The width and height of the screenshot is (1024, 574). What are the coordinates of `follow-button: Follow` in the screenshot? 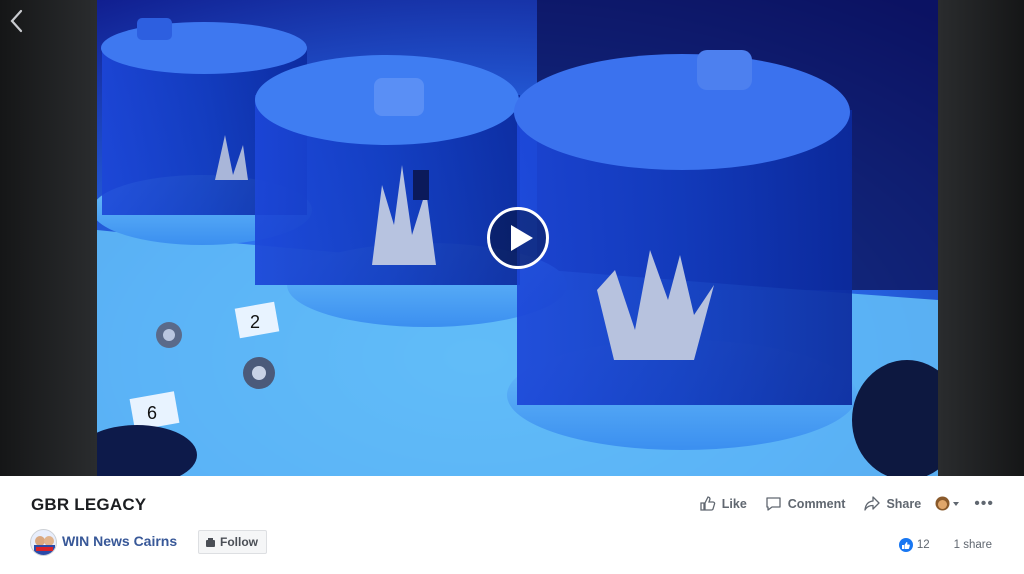 It's located at (232, 542).